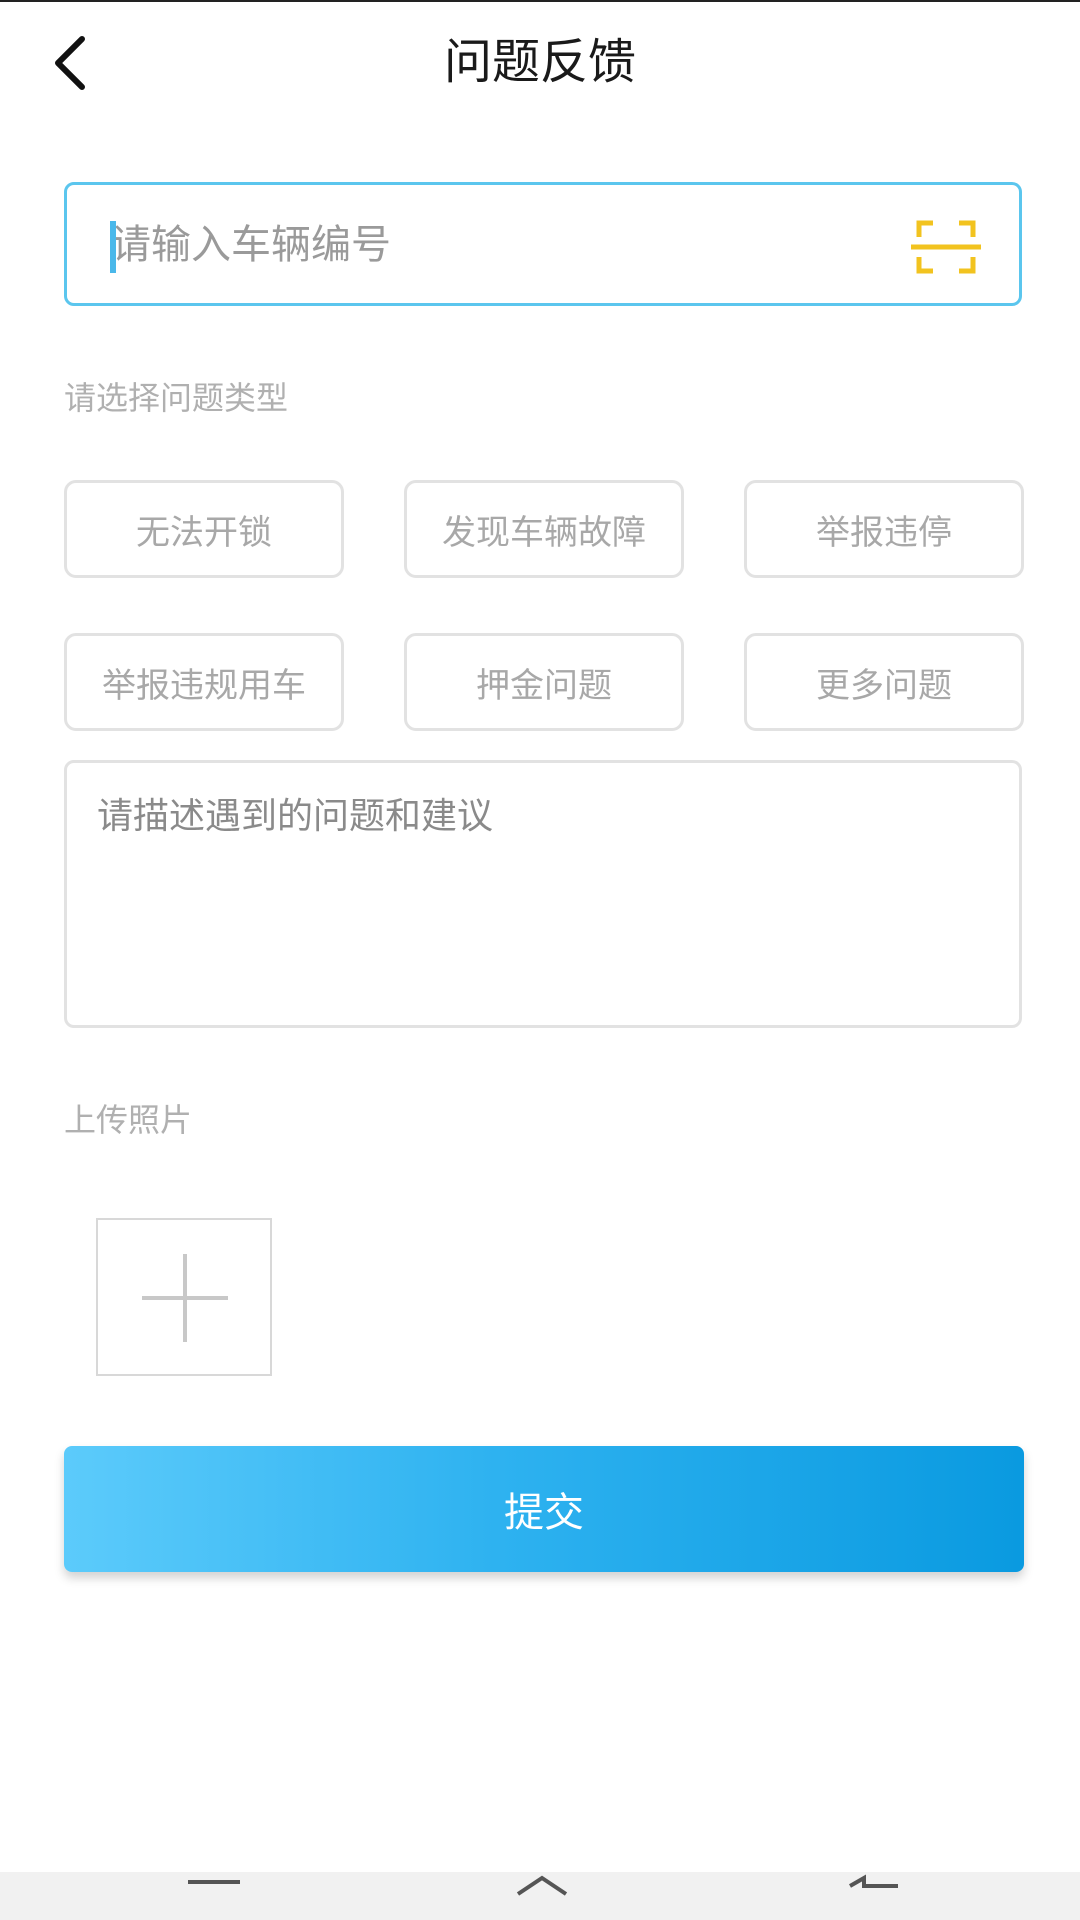  I want to click on description-input, so click(542, 897).